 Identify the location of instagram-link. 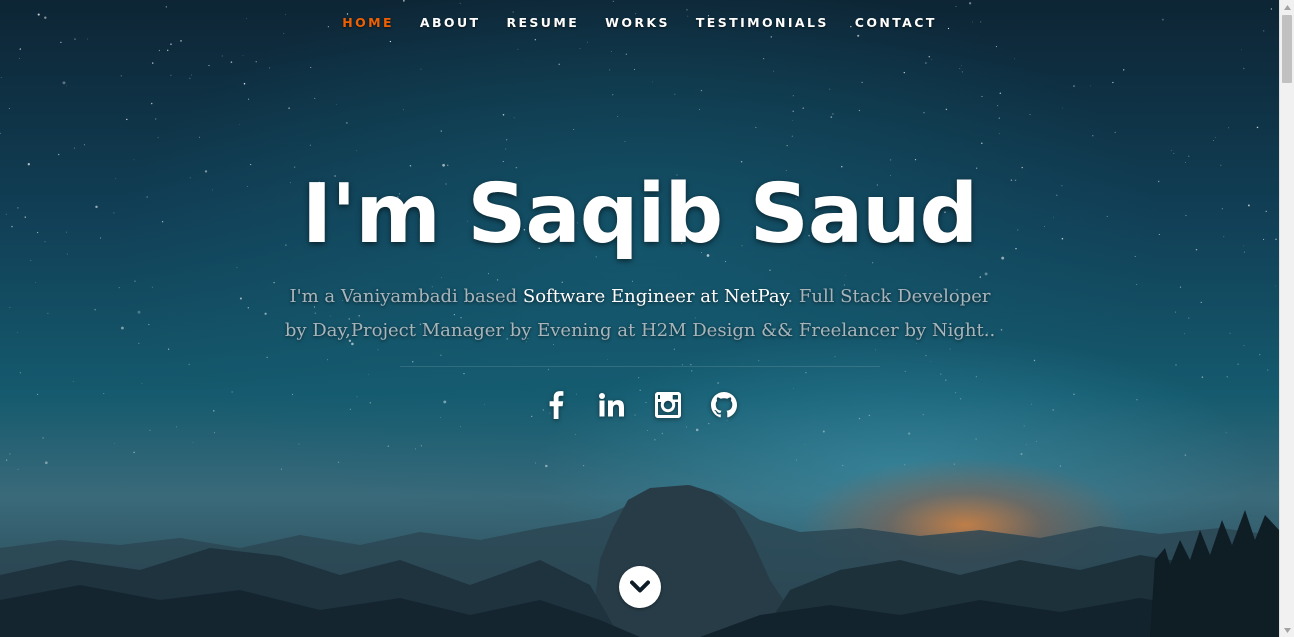
(667, 405).